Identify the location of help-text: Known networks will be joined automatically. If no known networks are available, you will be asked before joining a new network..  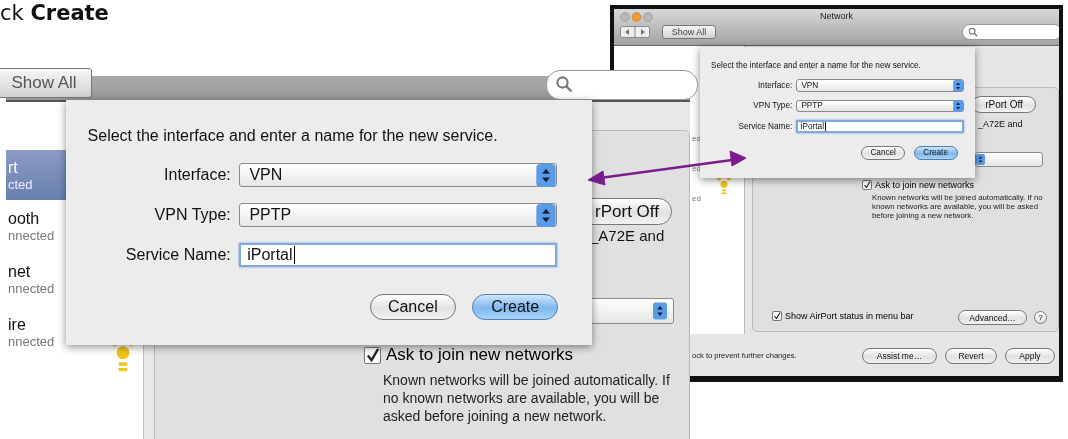
(527, 398).